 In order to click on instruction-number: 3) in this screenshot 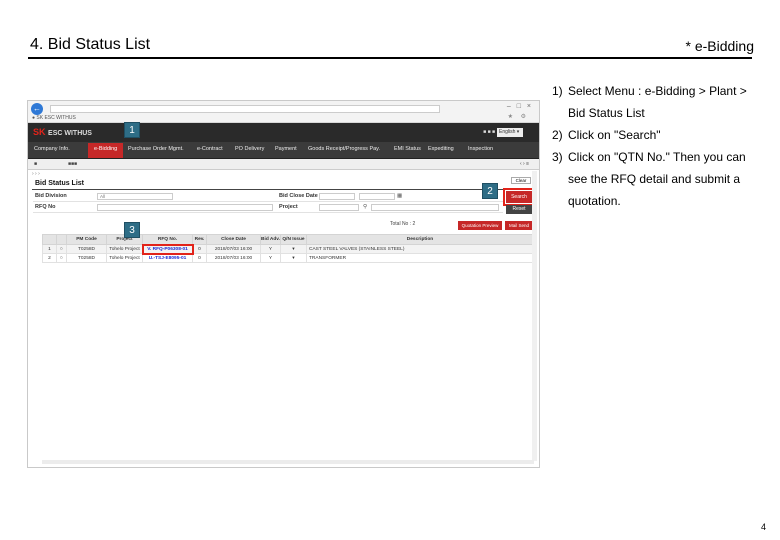, I will do `click(557, 157)`.